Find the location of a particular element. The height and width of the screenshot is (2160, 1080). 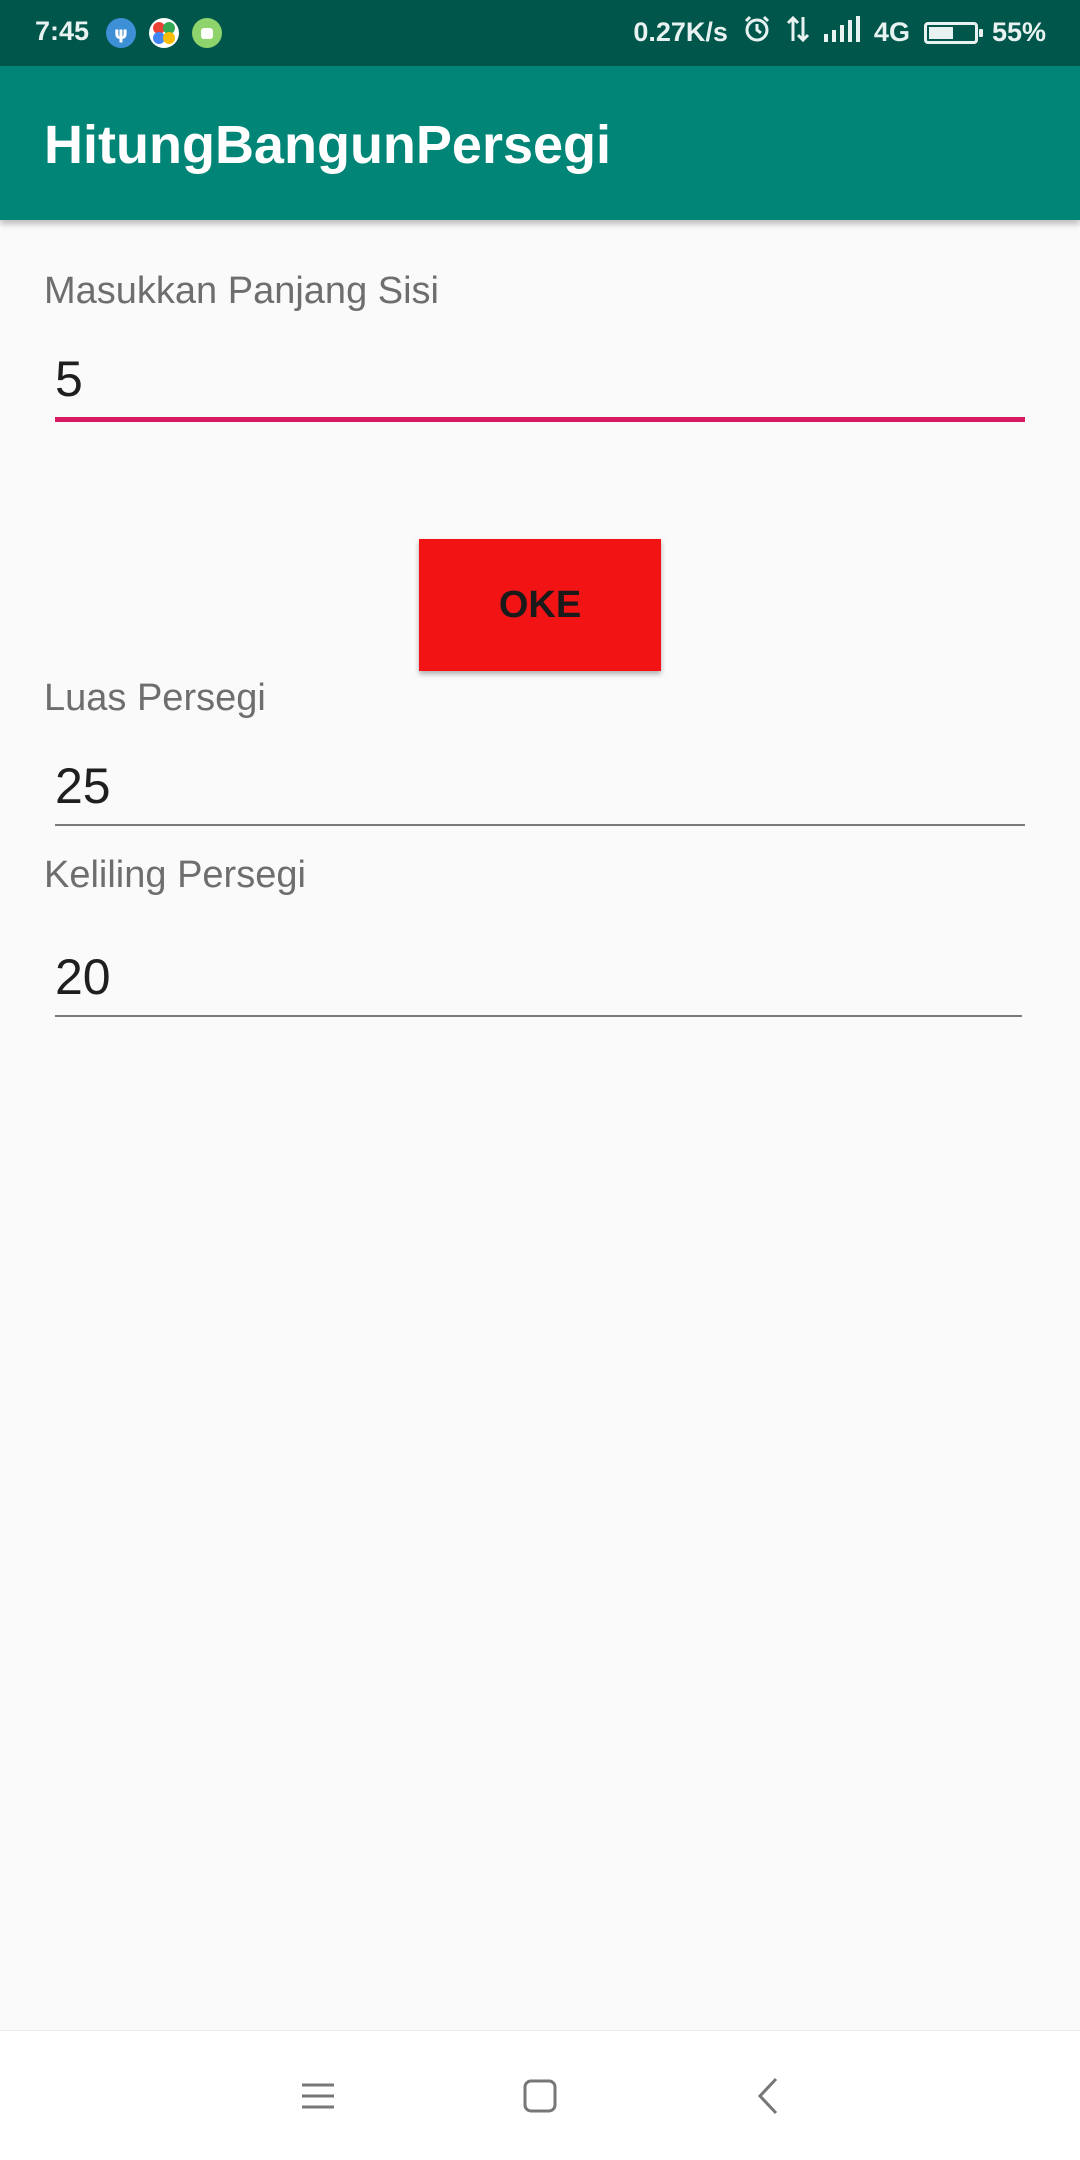

alarm-icon is located at coordinates (757, 32).